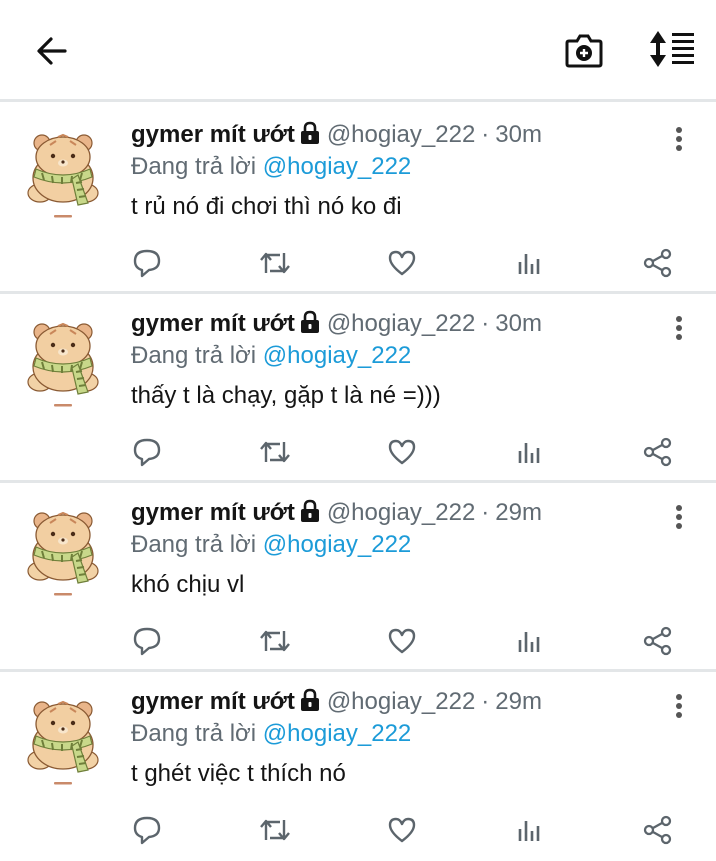 Image resolution: width=716 pixels, height=861 pixels. I want to click on sort-button, so click(672, 49).